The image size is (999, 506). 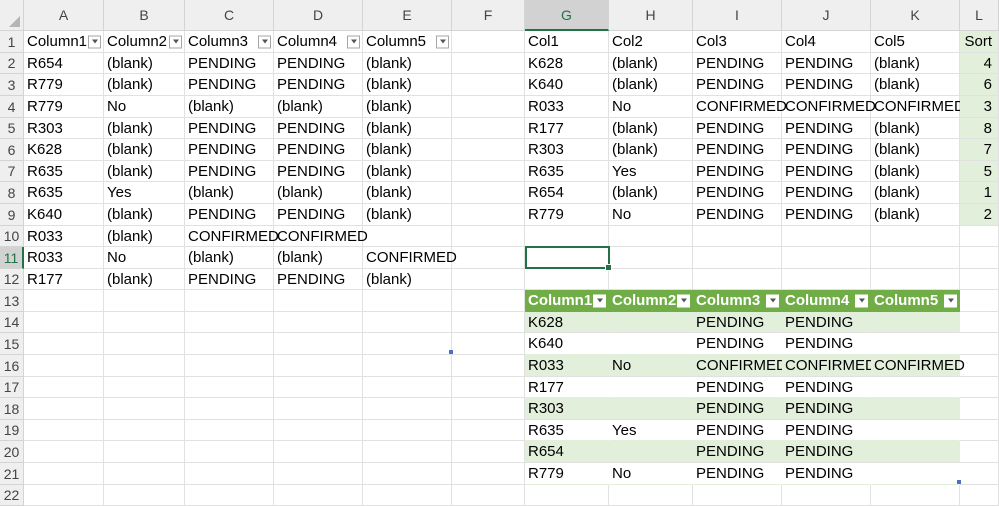 I want to click on column-header-j: J, so click(x=826, y=15).